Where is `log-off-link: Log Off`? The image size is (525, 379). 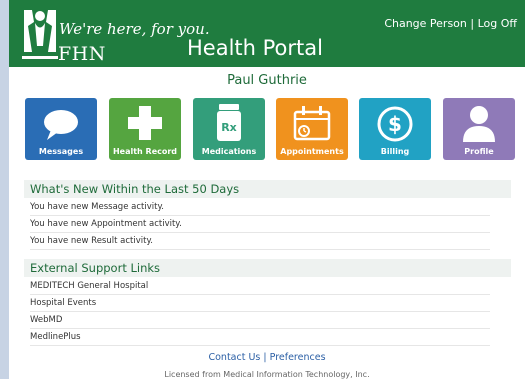 log-off-link: Log Off is located at coordinates (497, 23).